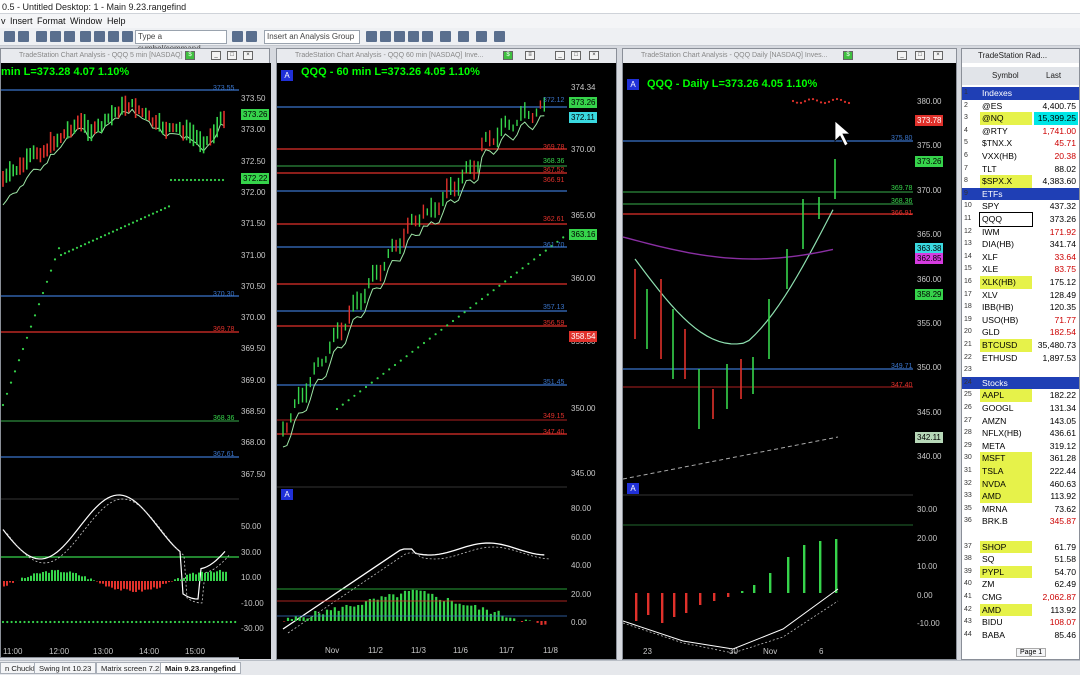  What do you see at coordinates (1006, 622) in the screenshot?
I see `symbol-cell: BIDU` at bounding box center [1006, 622].